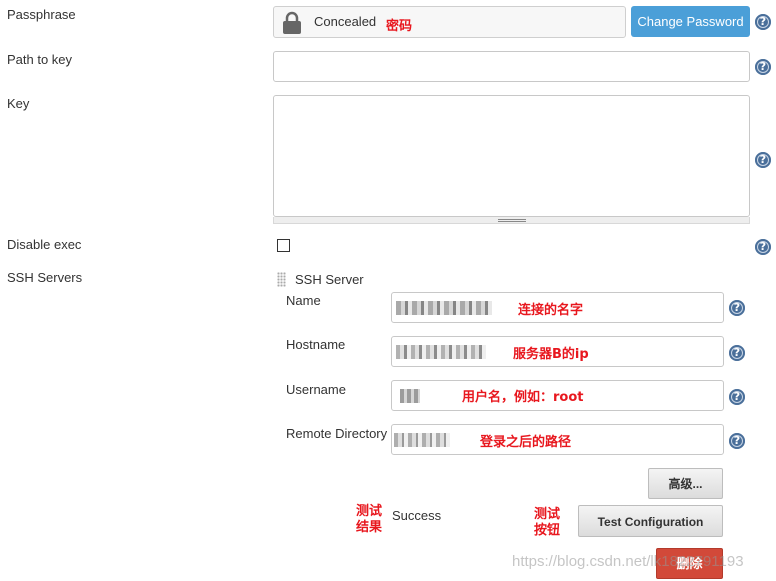 The height and width of the screenshot is (581, 776). I want to click on hostname-input: 服务器B的ip, so click(557, 351).